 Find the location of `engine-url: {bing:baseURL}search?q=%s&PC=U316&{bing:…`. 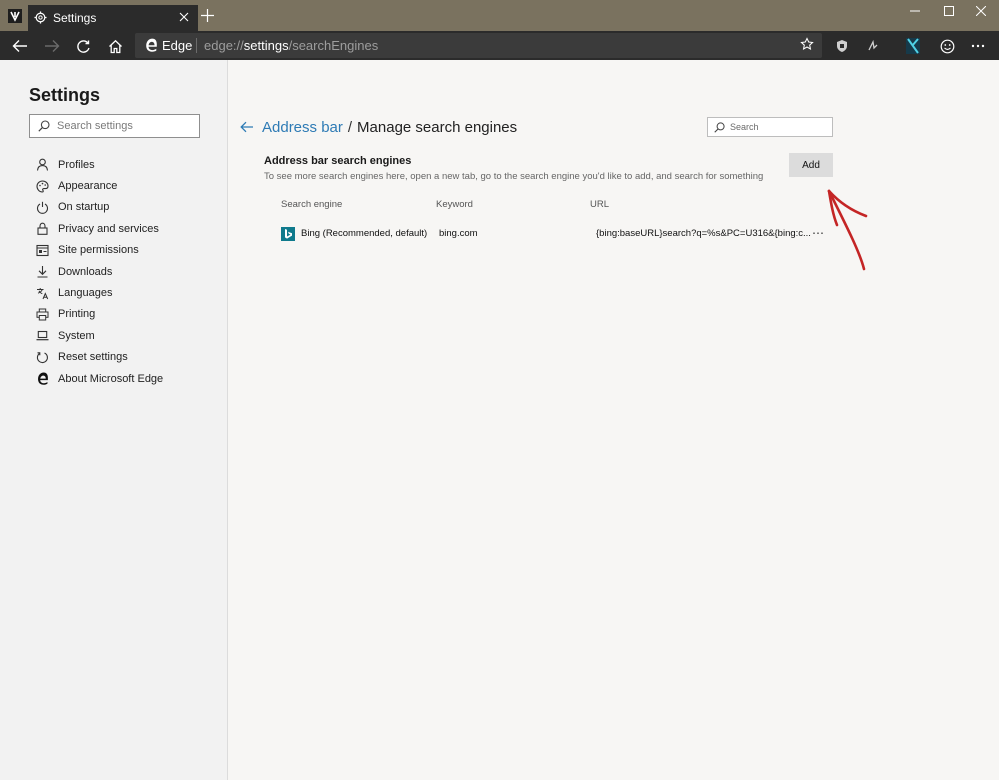

engine-url: {bing:baseURL}search?q=%s&PC=U316&{bing:… is located at coordinates (703, 233).